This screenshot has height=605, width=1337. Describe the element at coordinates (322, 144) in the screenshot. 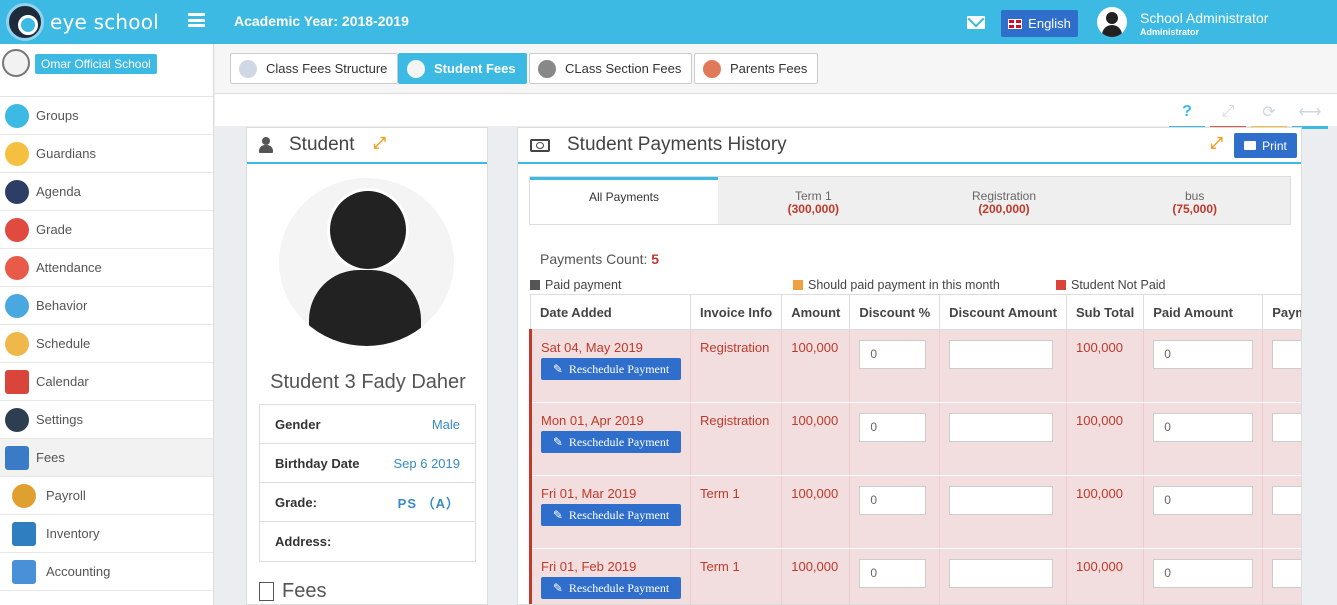

I see `student-panel-title: Student` at that location.